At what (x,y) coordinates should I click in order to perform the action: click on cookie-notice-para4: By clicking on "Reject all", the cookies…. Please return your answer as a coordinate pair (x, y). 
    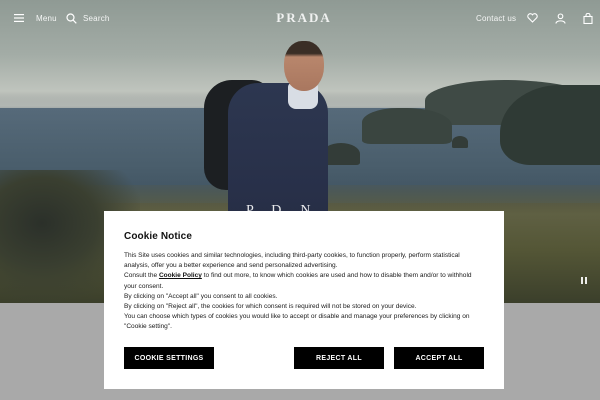
    Looking at the image, I should click on (270, 307).